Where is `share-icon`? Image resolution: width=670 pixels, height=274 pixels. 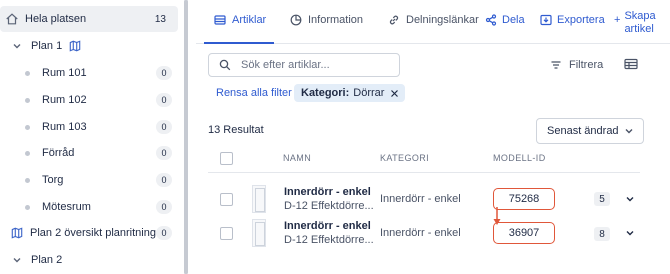
share-icon is located at coordinates (491, 20).